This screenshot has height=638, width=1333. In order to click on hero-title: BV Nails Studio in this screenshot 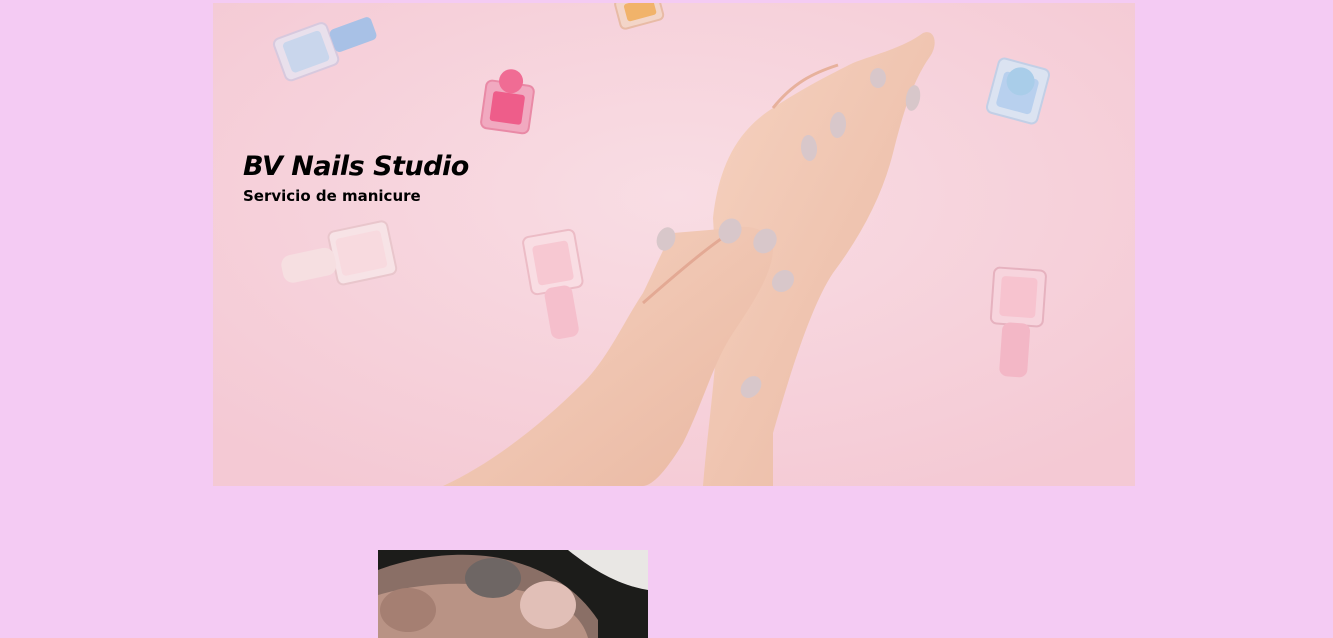, I will do `click(356, 166)`.